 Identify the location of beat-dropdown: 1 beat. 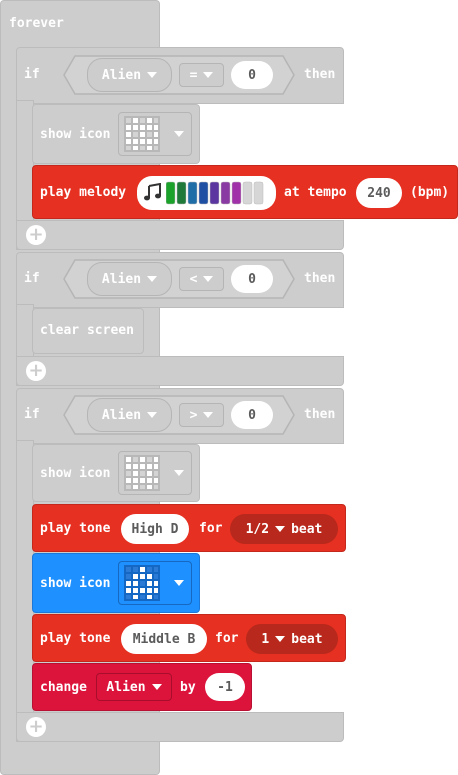
(292, 639).